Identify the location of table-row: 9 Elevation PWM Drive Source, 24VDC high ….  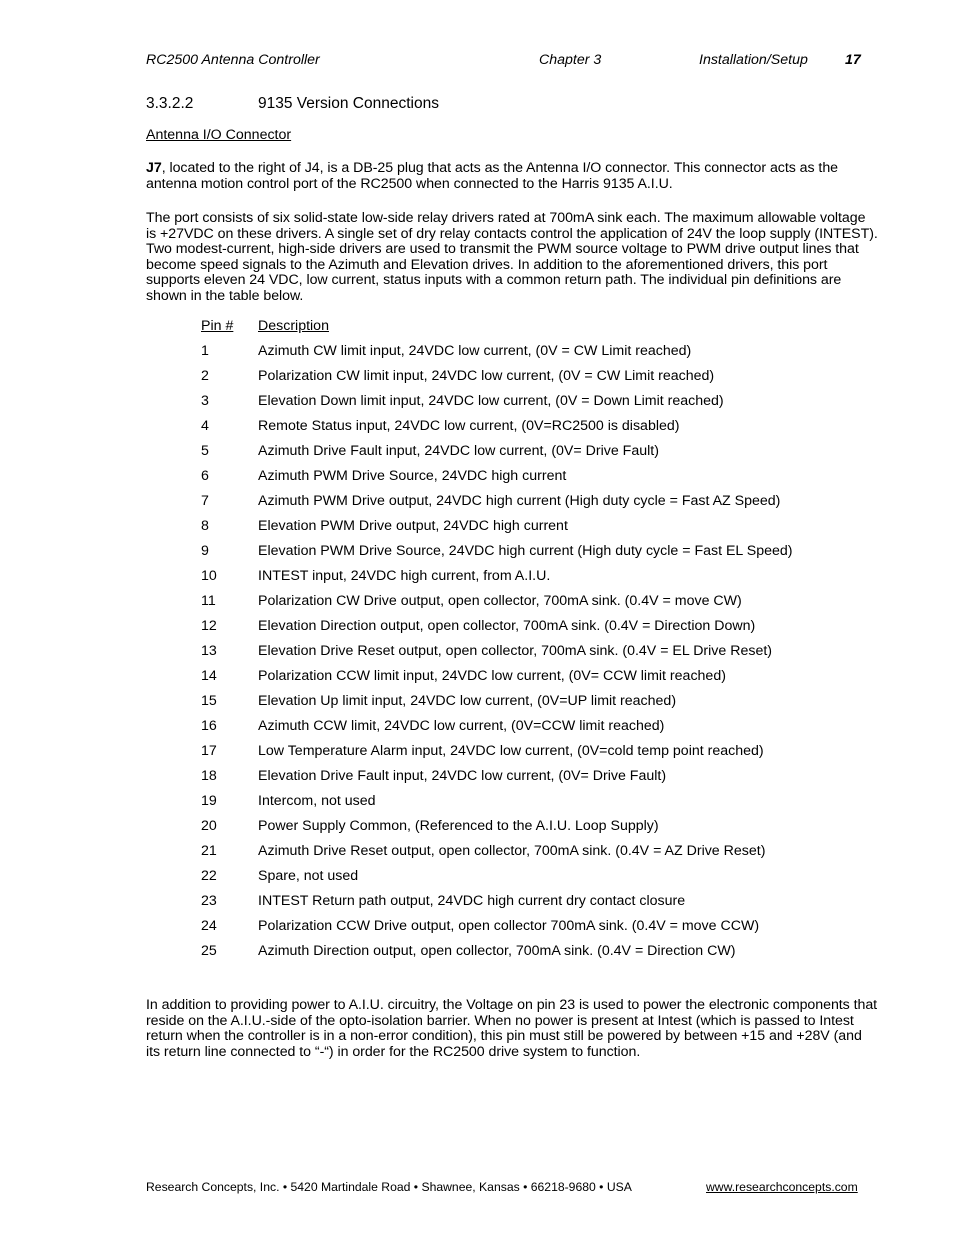
(497, 555).